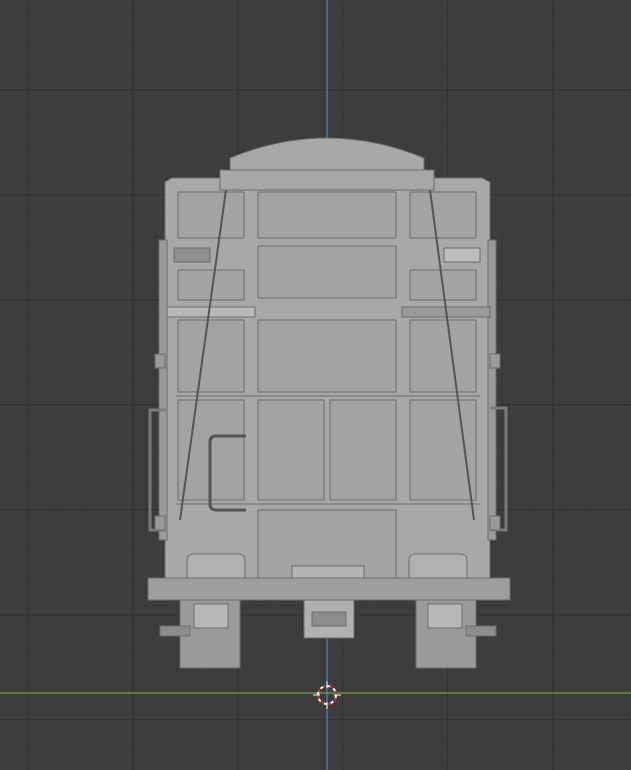  What do you see at coordinates (363, 450) in the screenshot?
I see `panel-lower-left-b` at bounding box center [363, 450].